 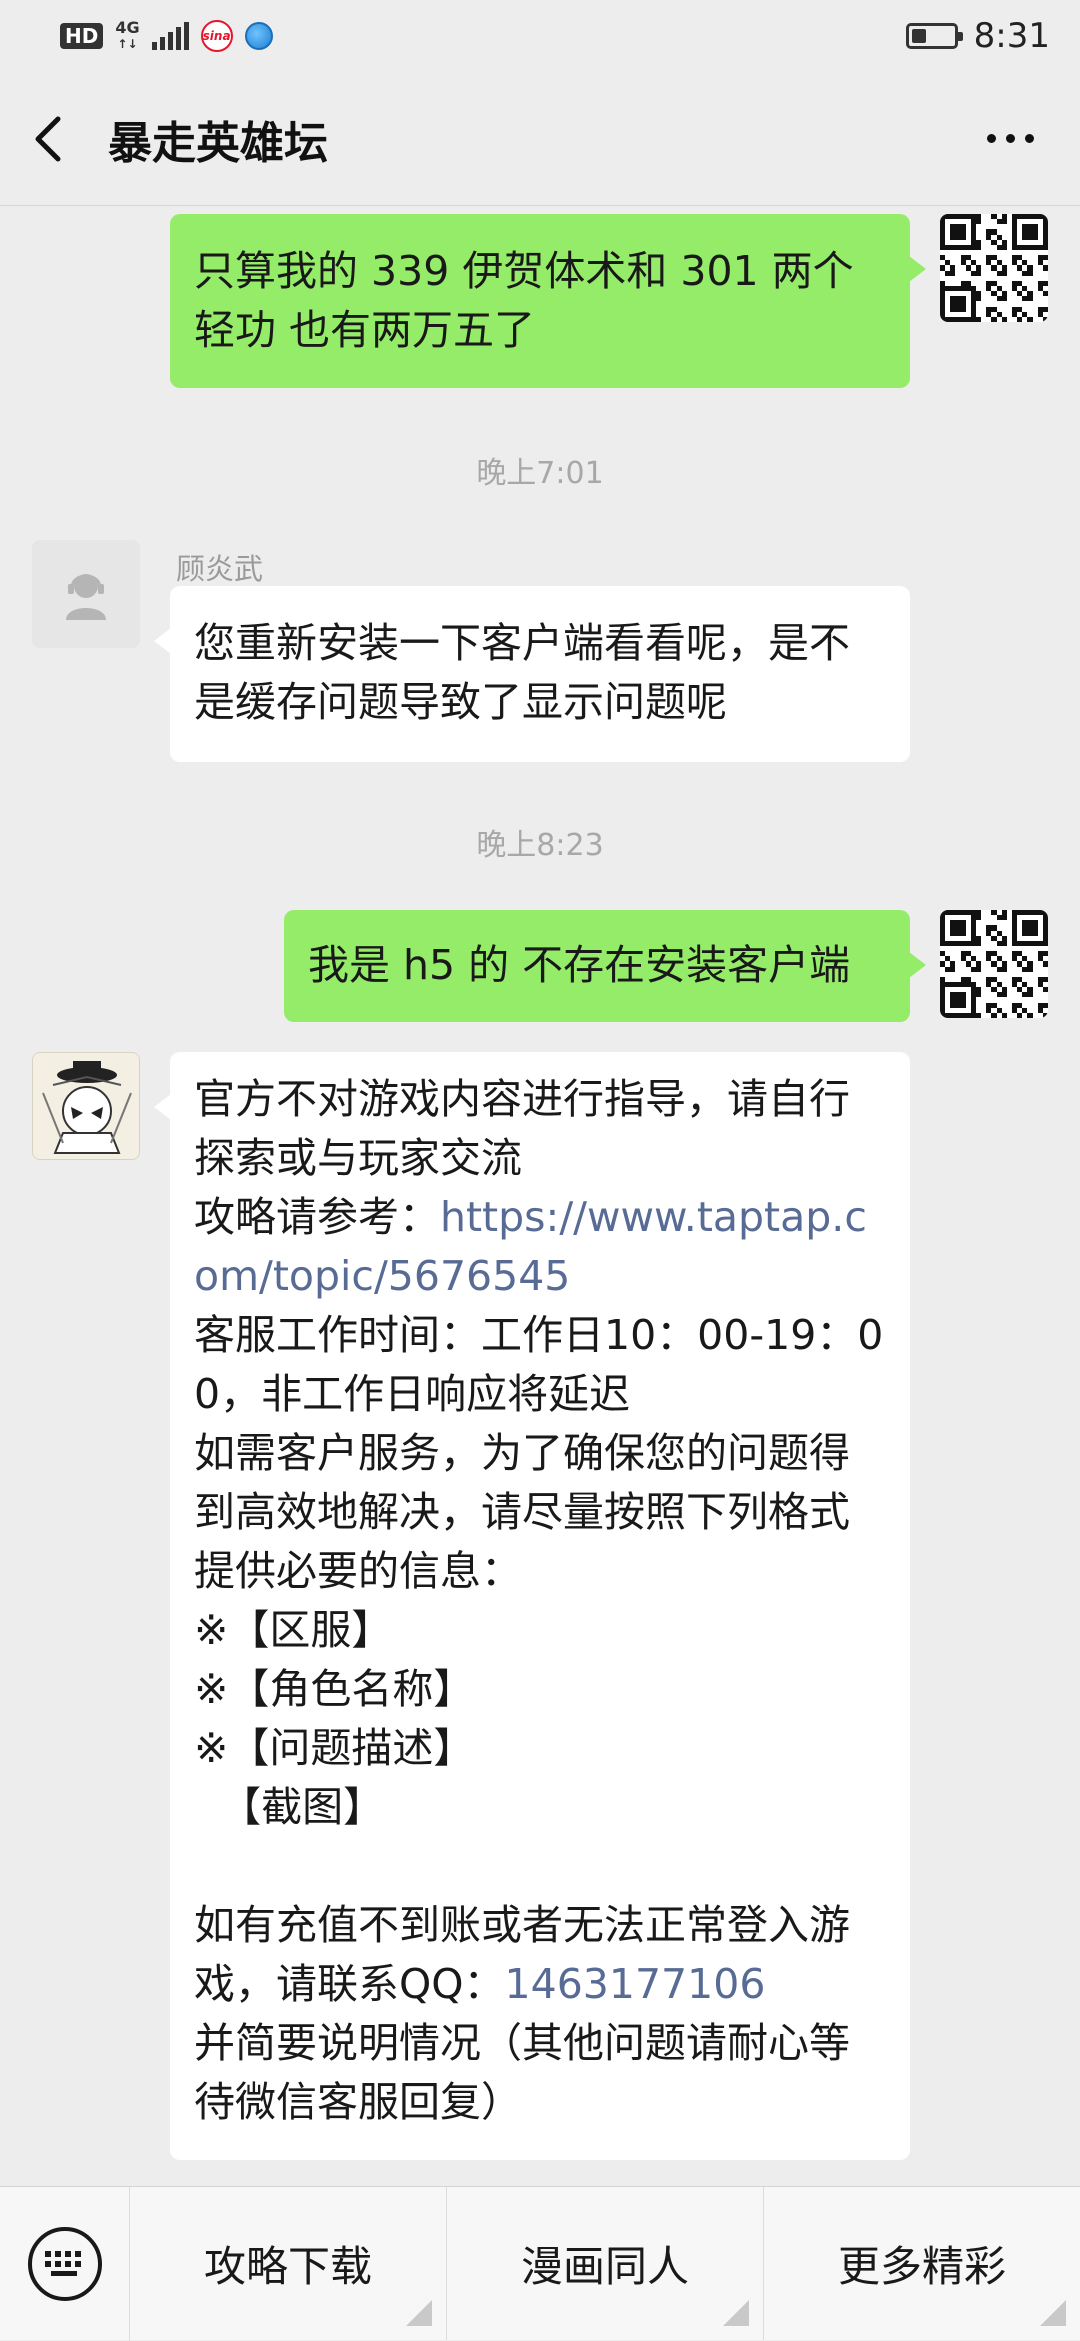 What do you see at coordinates (934, 36) in the screenshot?
I see `battery-icon` at bounding box center [934, 36].